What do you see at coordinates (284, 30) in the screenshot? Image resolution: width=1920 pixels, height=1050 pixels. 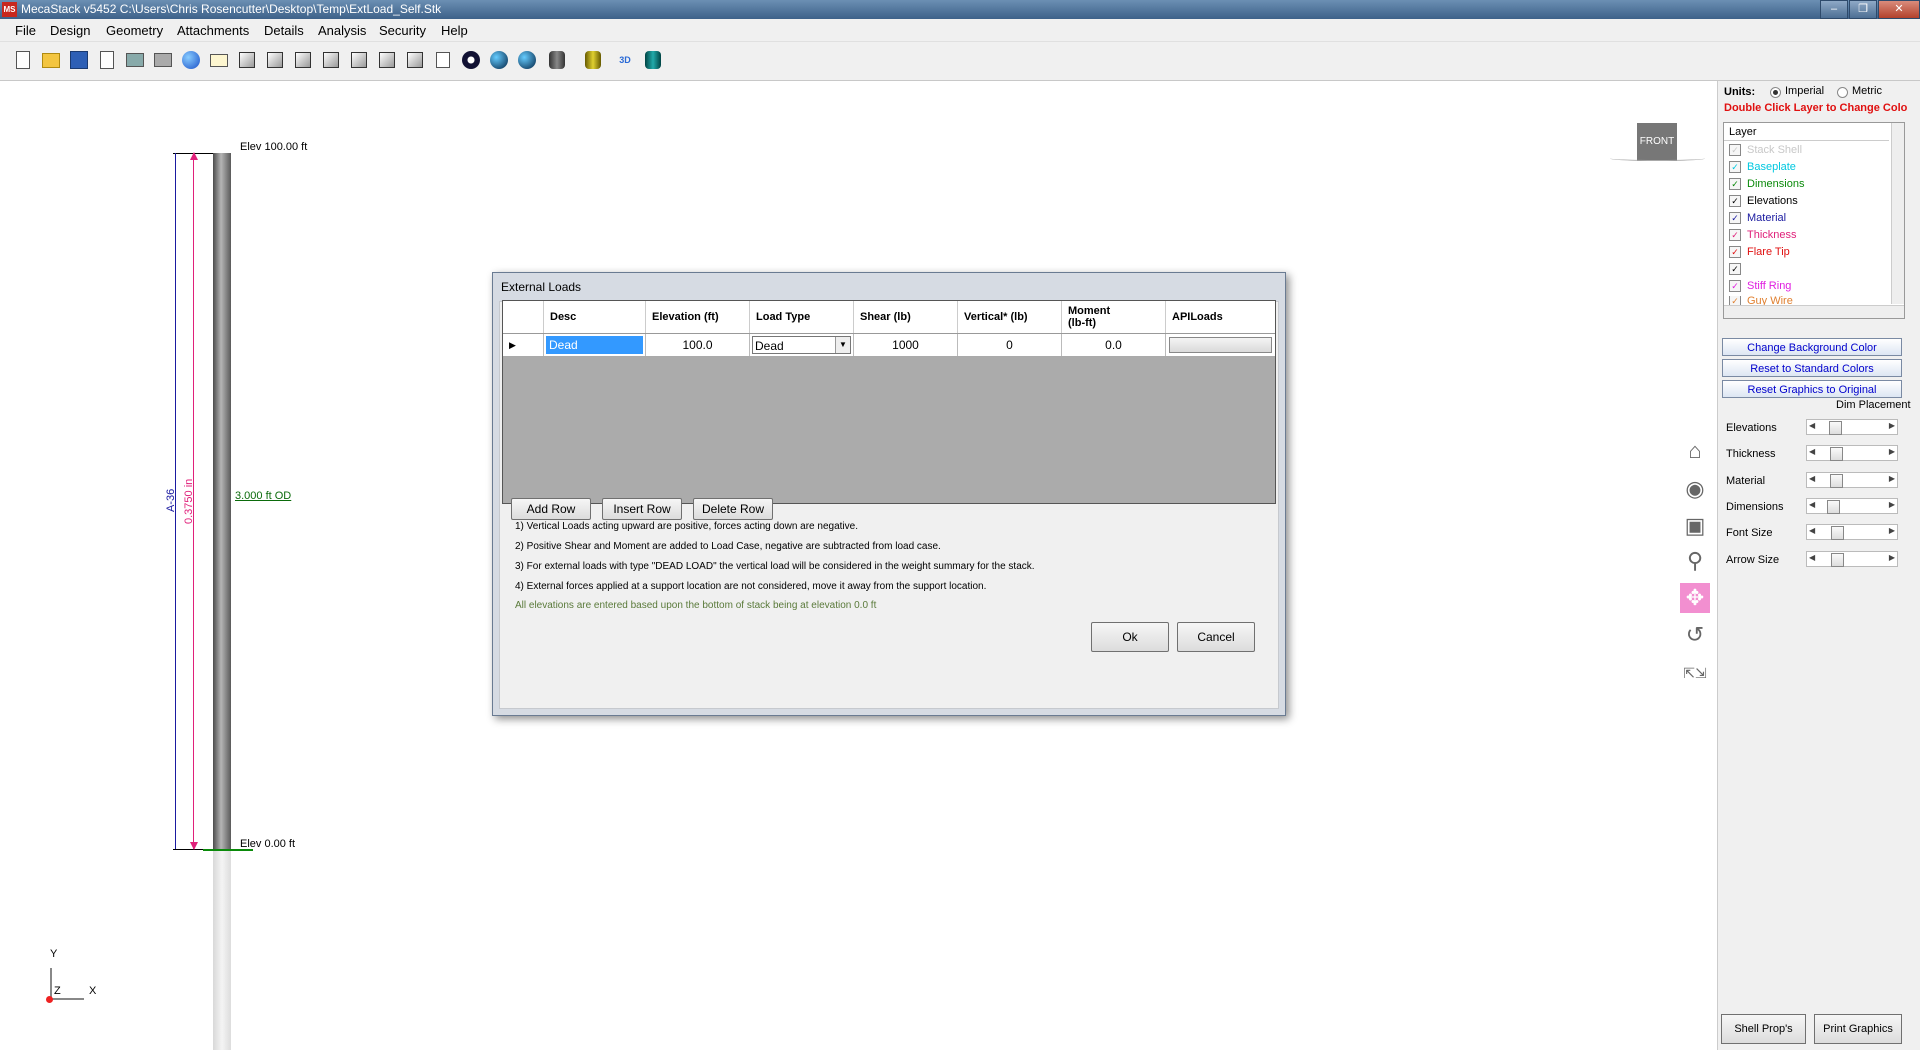 I see `menu-details: Details` at bounding box center [284, 30].